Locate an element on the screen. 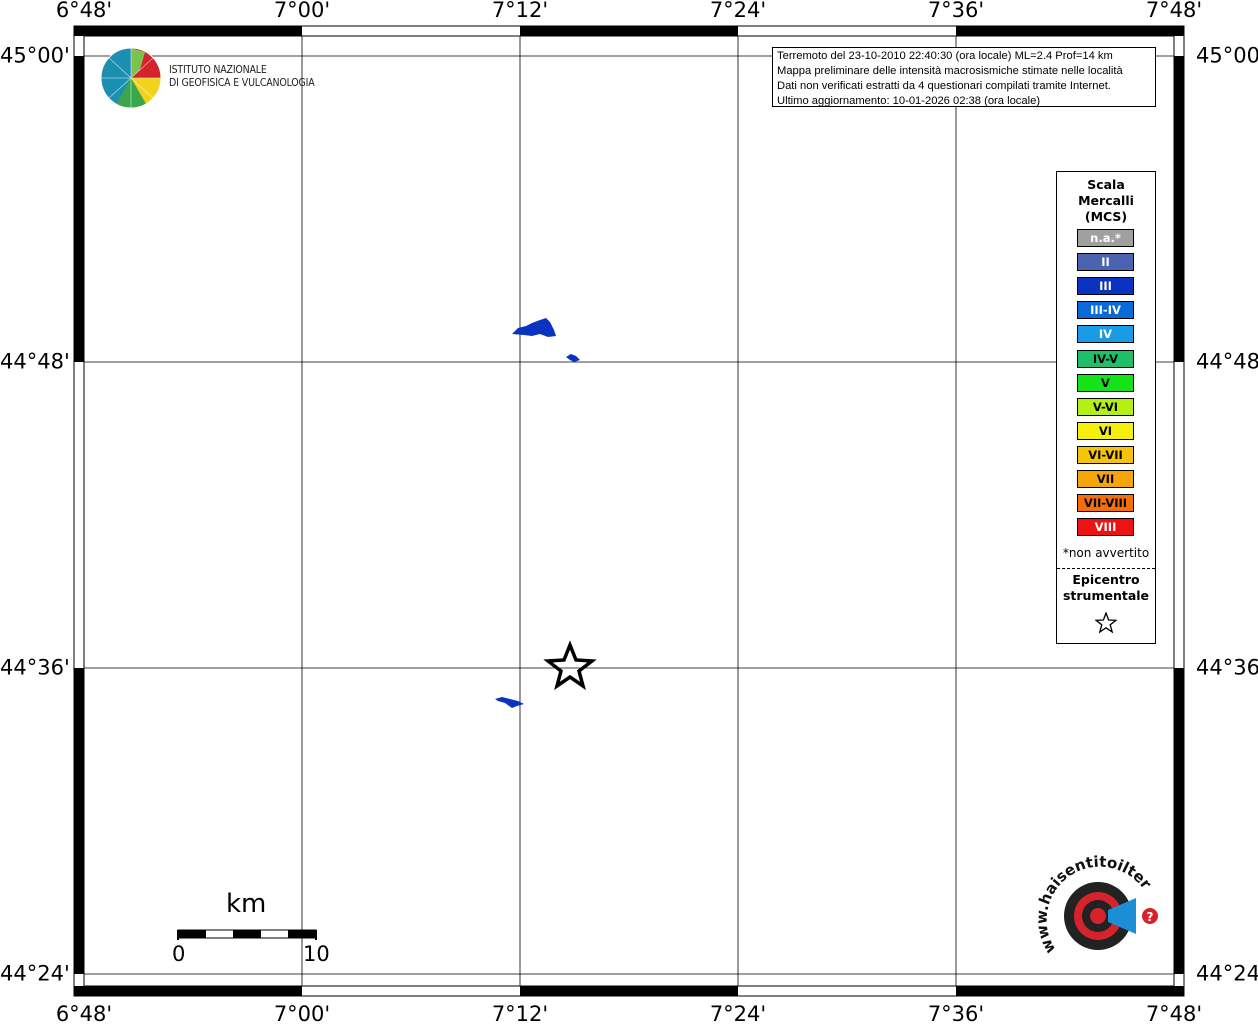 The width and height of the screenshot is (1258, 1026). legend-title-line-1: Scala is located at coordinates (1106, 184).